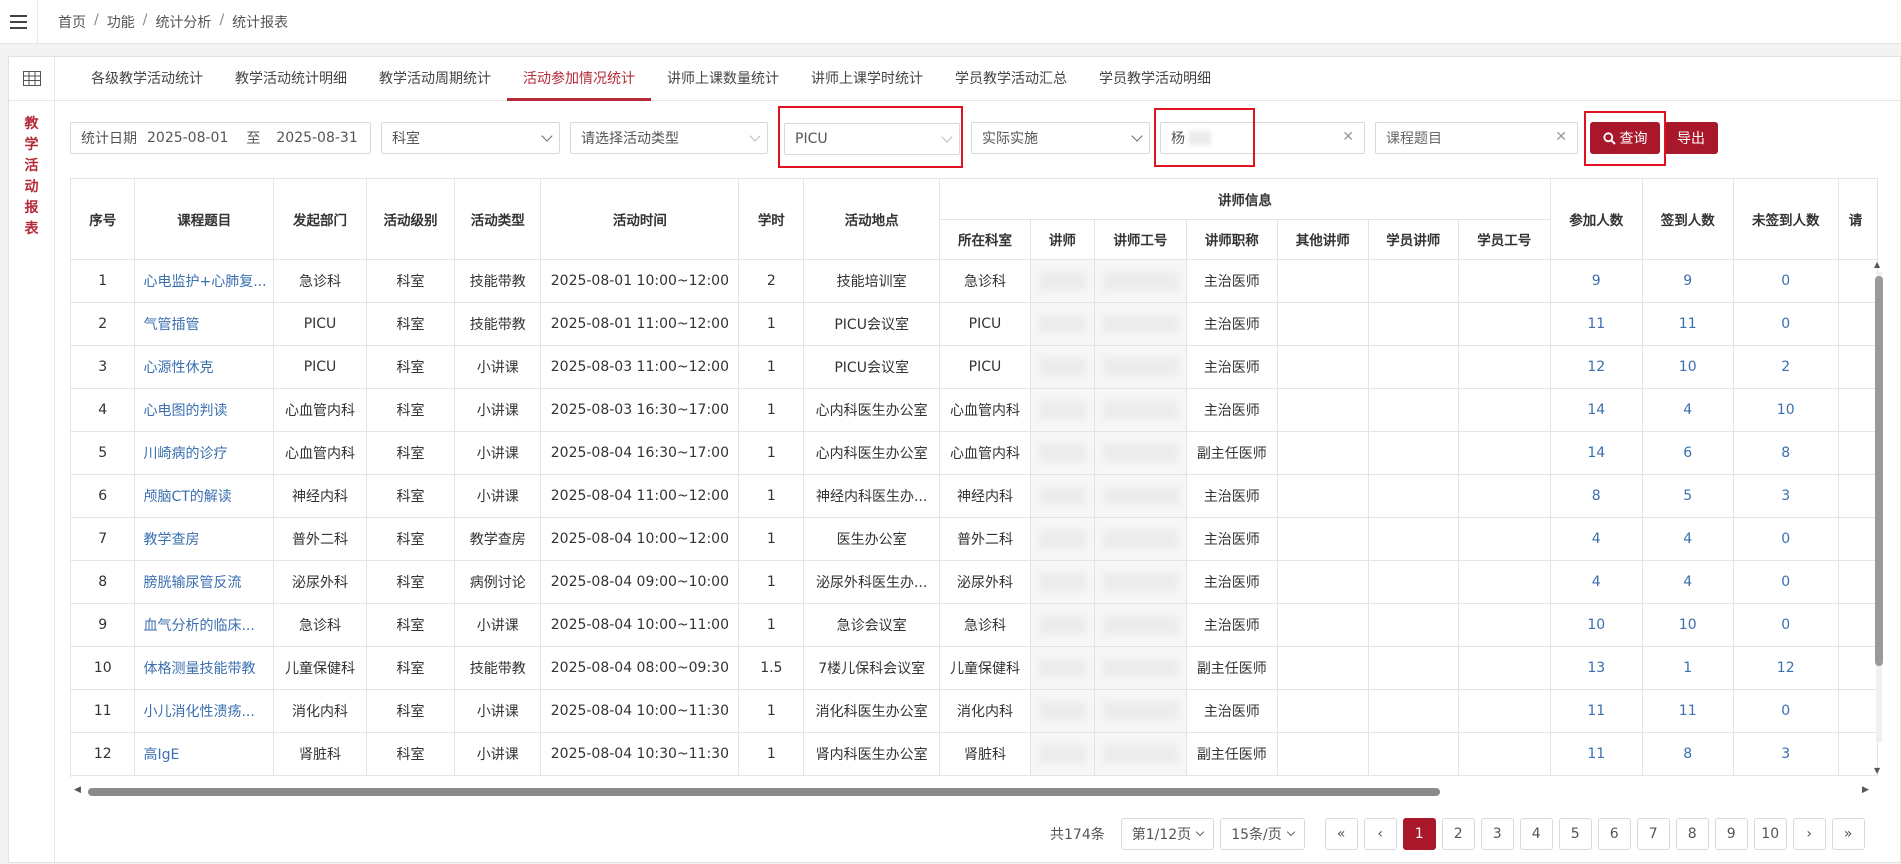  I want to click on cell-course-link: 颅脑CT的解读, so click(204, 496).